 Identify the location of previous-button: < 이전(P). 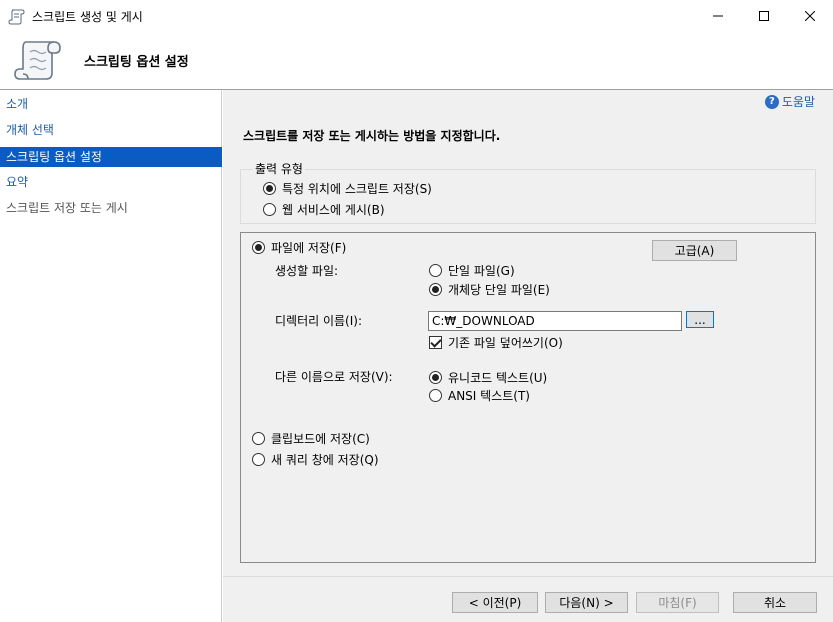
(495, 602).